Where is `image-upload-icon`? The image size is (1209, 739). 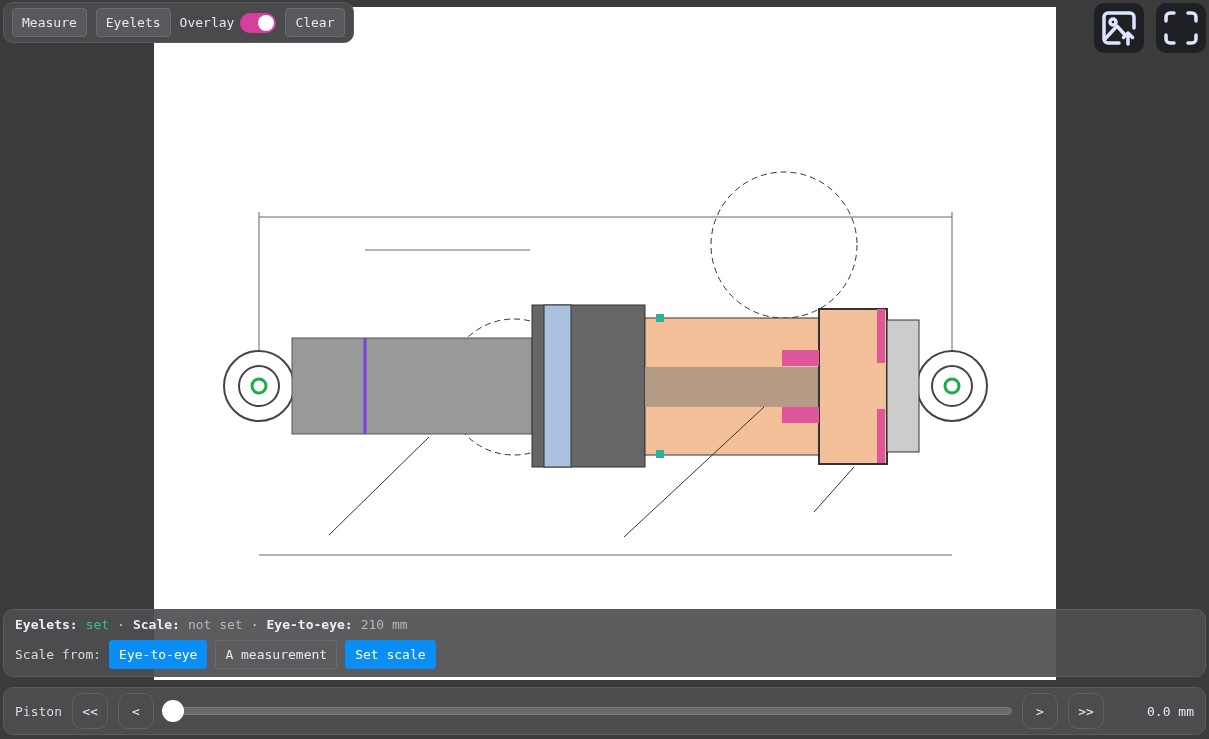 image-upload-icon is located at coordinates (1119, 28).